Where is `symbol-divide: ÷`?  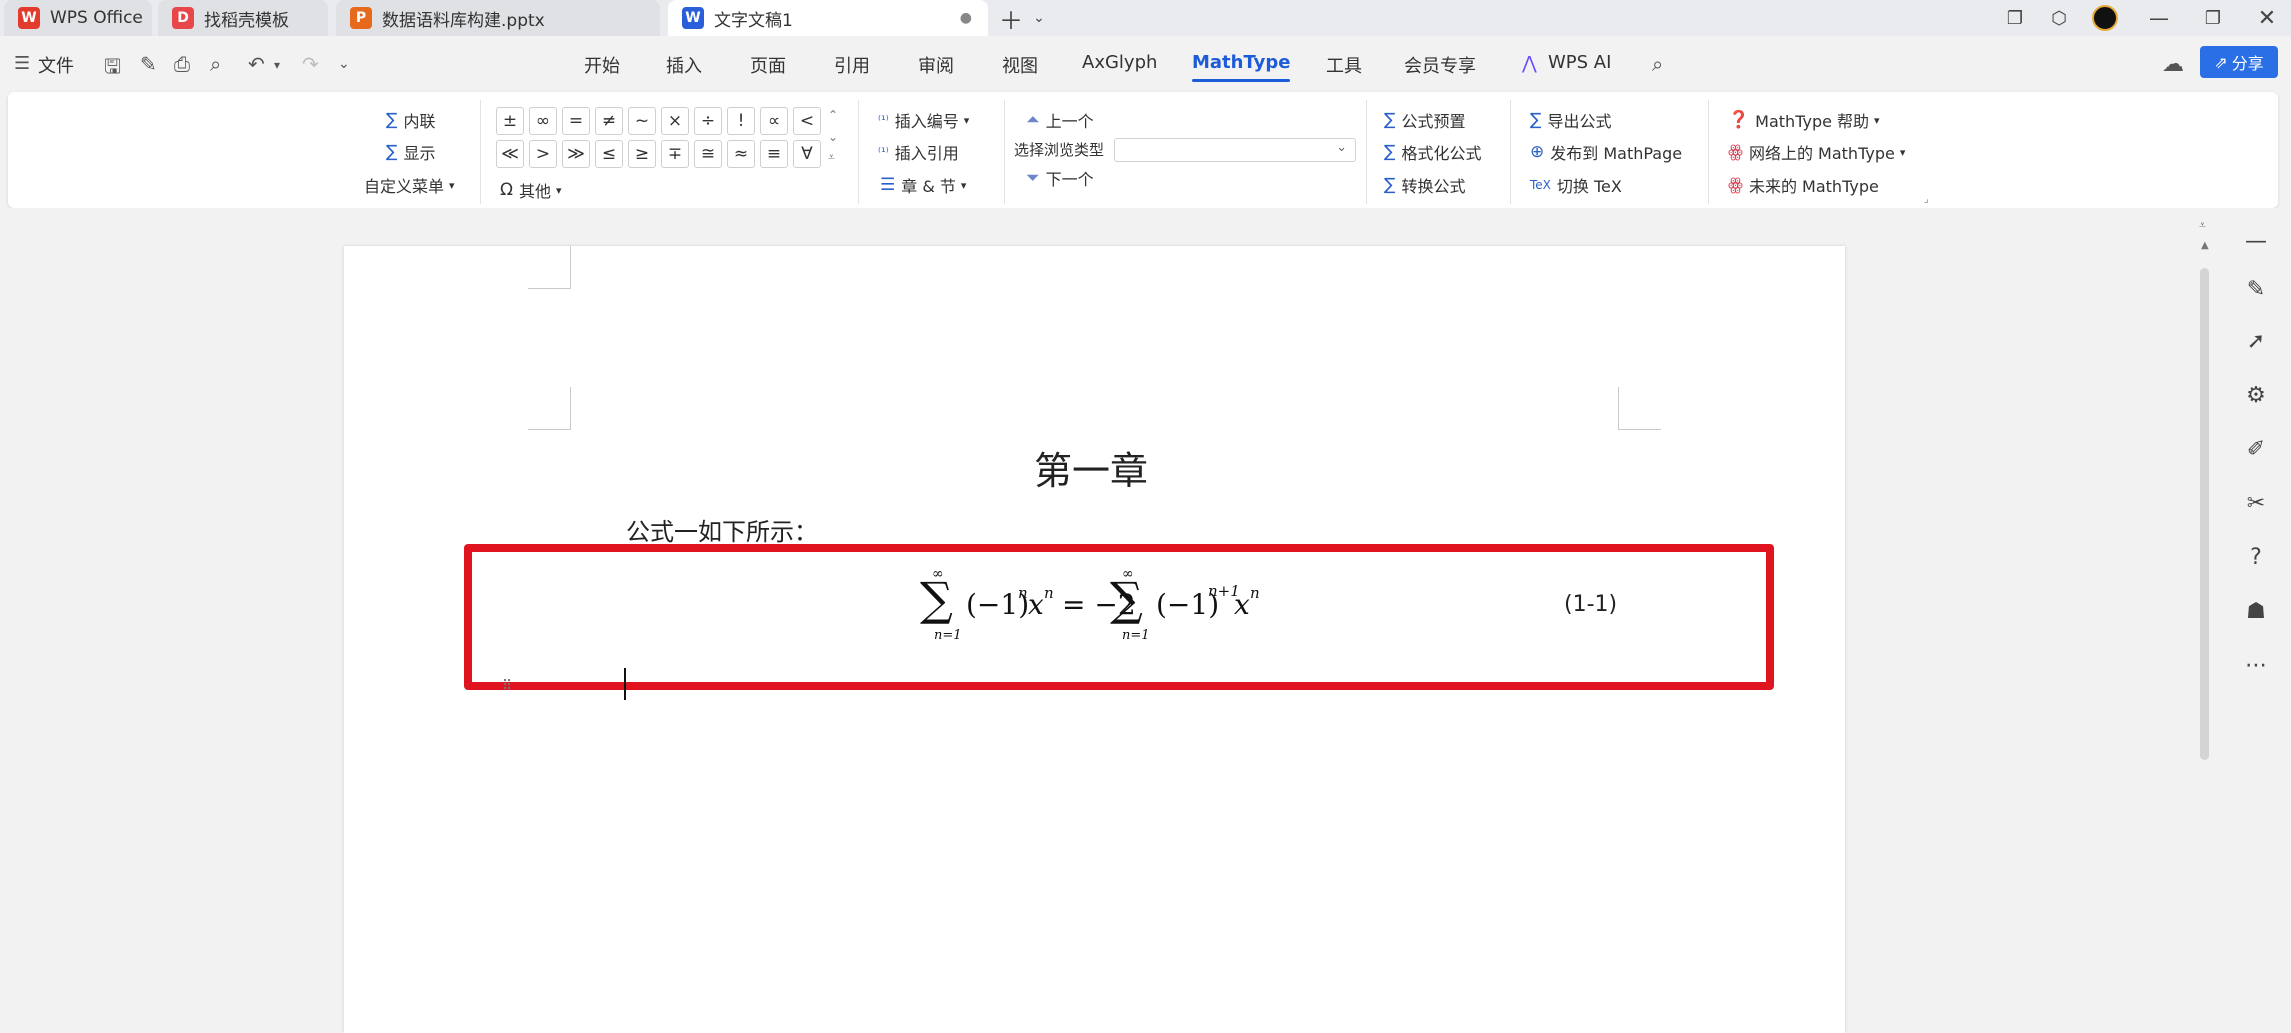
symbol-divide: ÷ is located at coordinates (708, 121).